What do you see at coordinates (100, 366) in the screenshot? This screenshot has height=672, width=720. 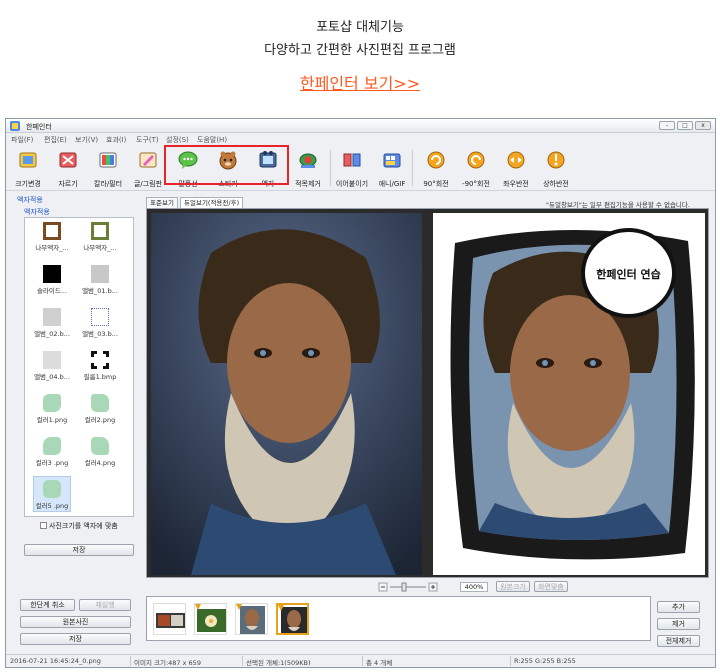 I see `list-item: 필름1.bmp` at bounding box center [100, 366].